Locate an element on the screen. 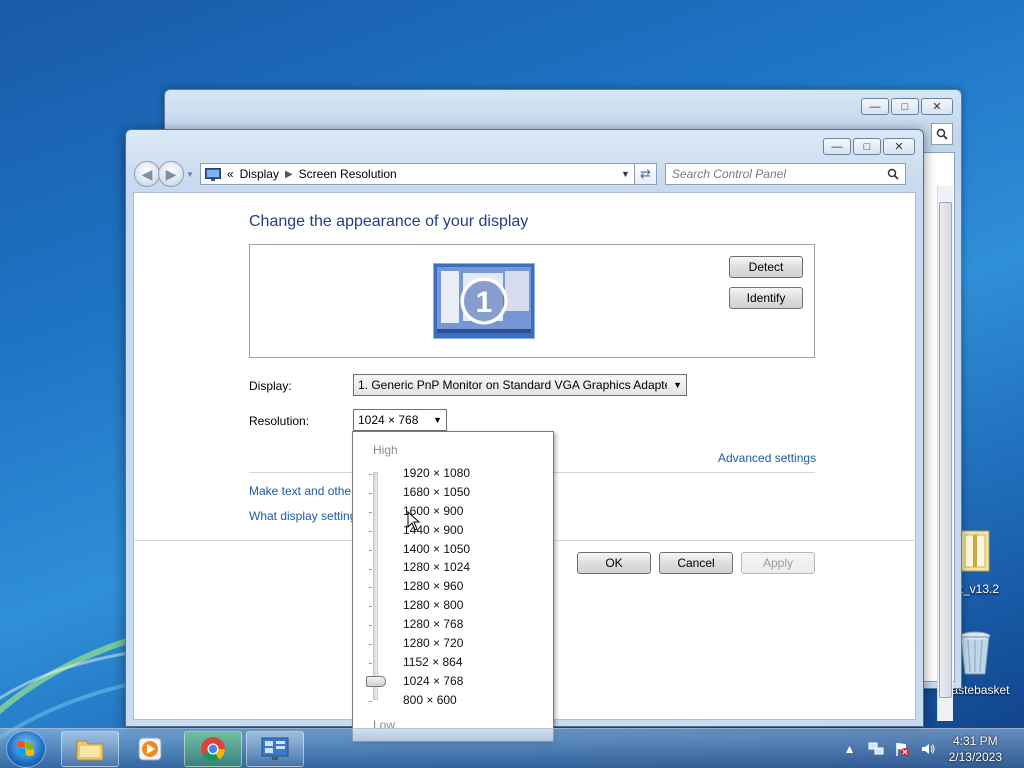  high-label: High is located at coordinates (385, 450).